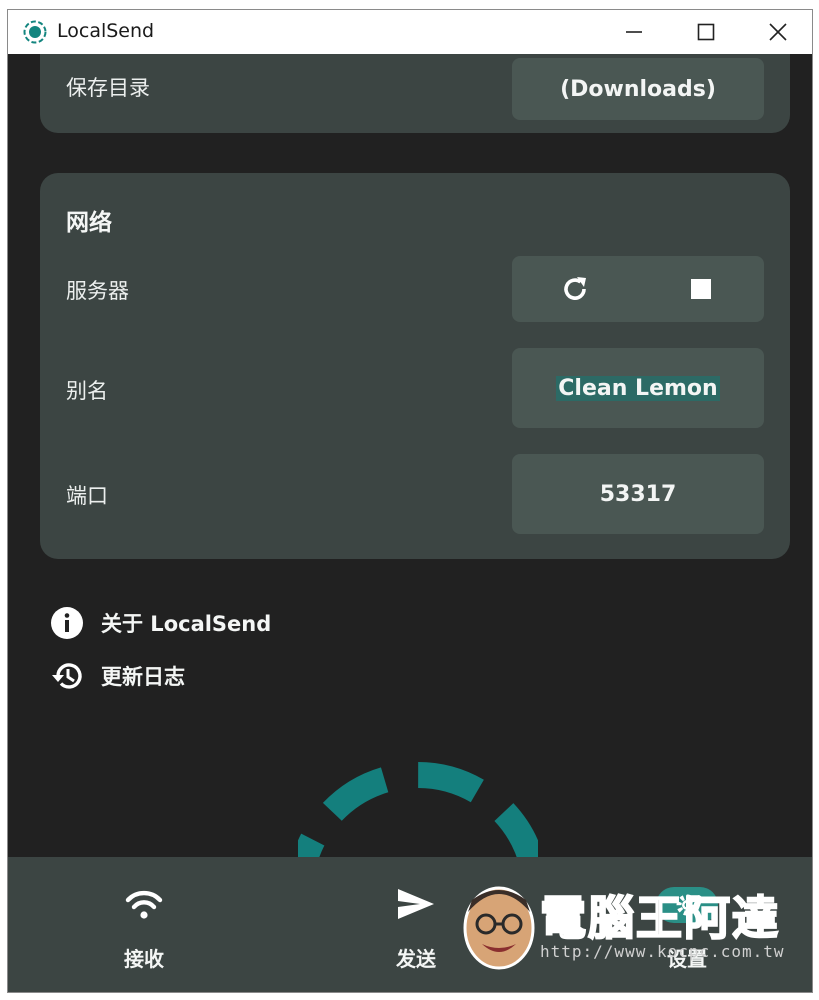 The width and height of the screenshot is (819, 1000). What do you see at coordinates (35, 32) in the screenshot?
I see `localsend-logo-icon` at bounding box center [35, 32].